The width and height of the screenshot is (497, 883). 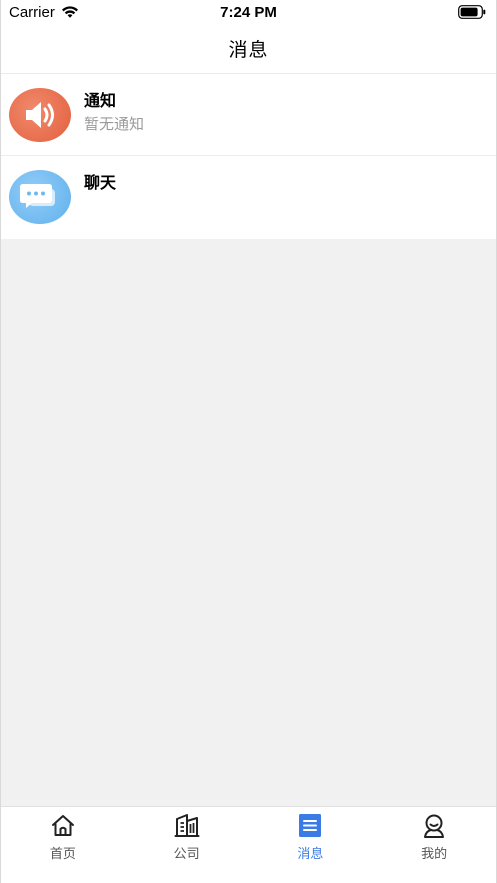 I want to click on notice-avatar, so click(x=40, y=115).